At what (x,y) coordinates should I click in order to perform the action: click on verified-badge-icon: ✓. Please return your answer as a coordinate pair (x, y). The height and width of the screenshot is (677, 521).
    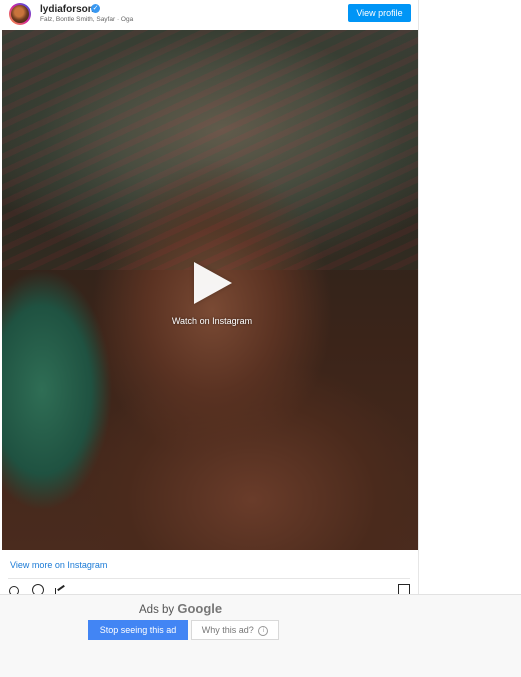
    Looking at the image, I should click on (95, 8).